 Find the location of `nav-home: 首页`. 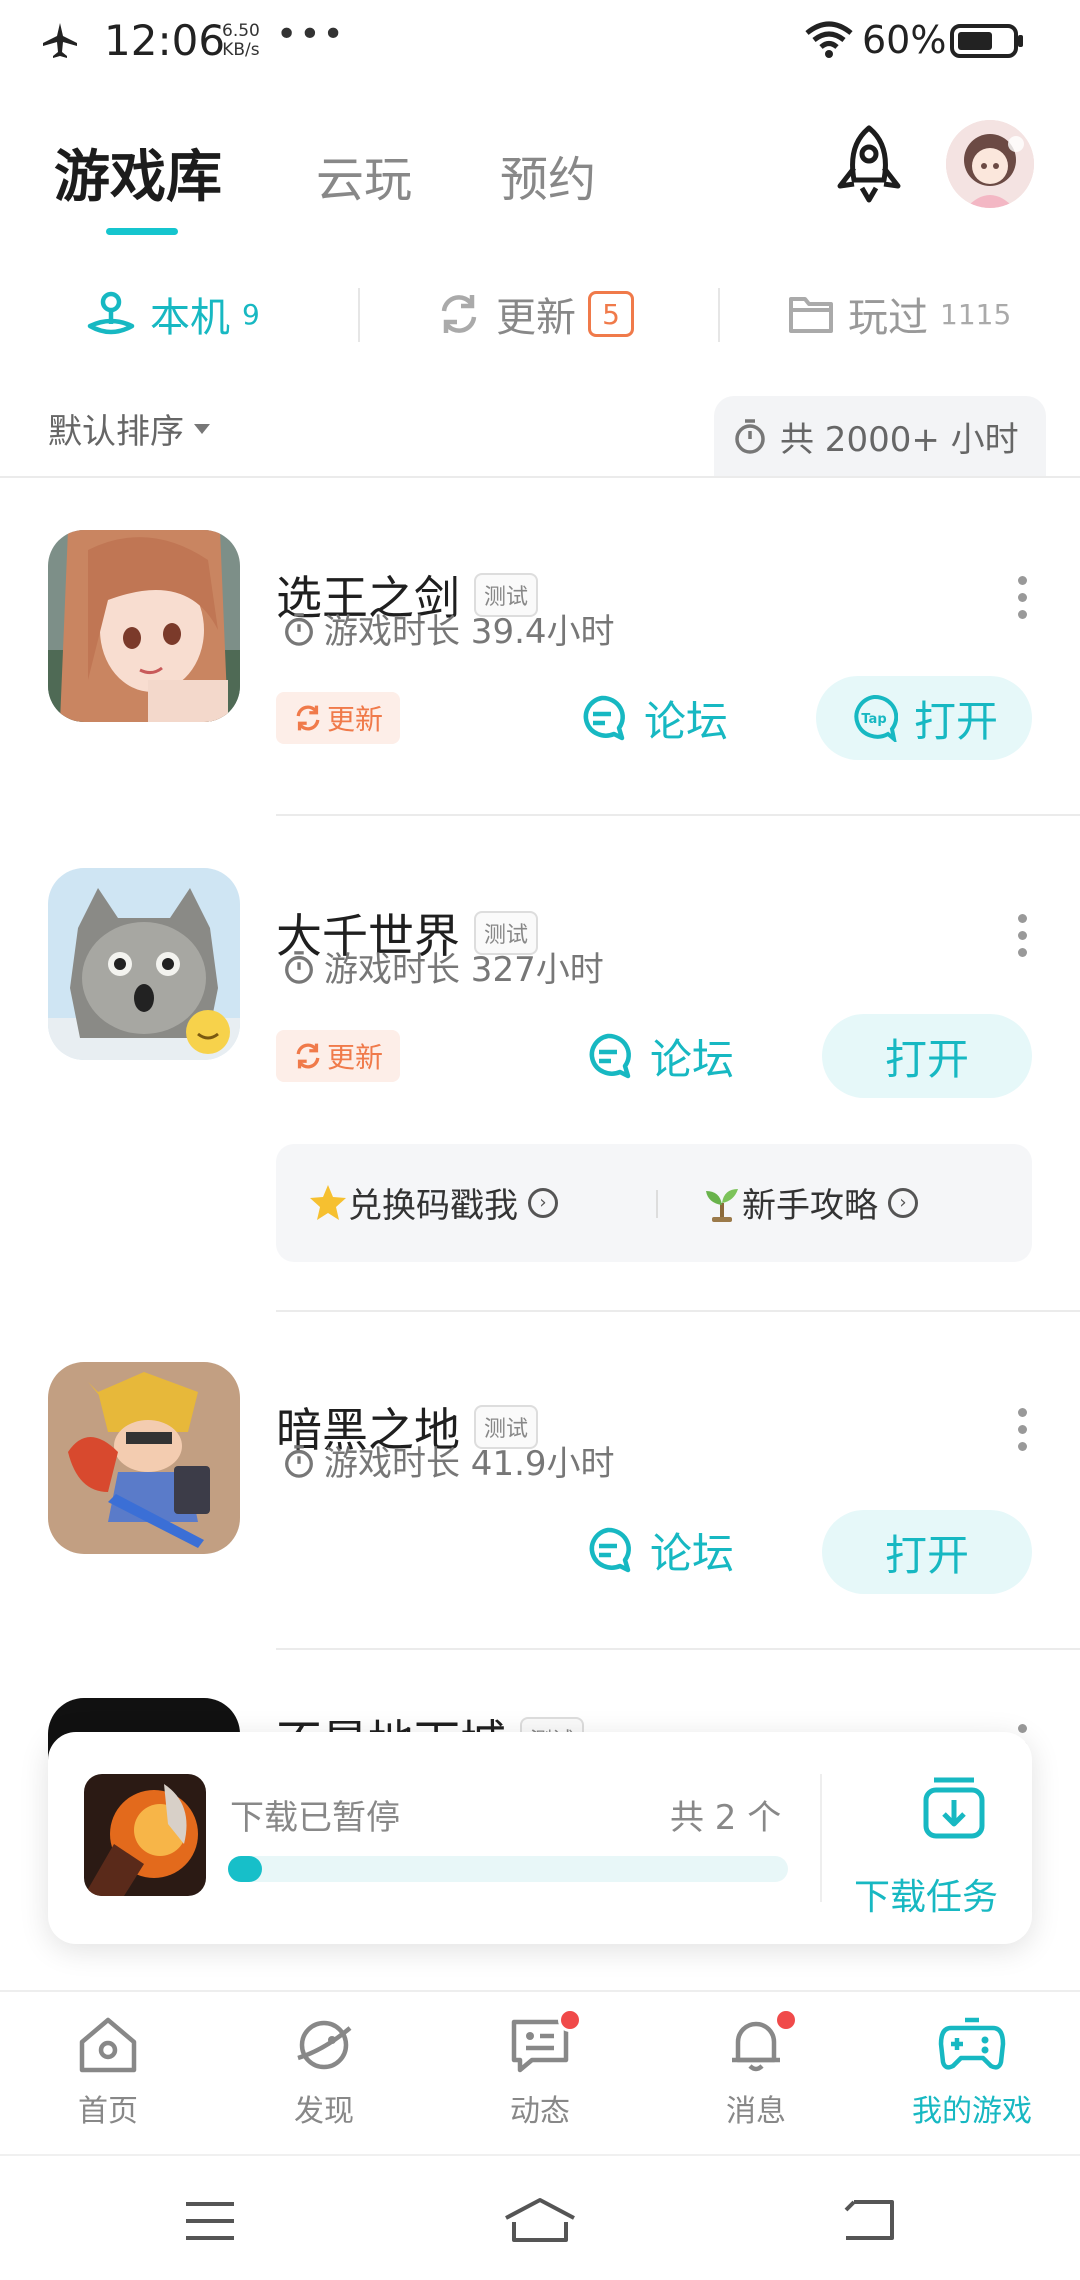

nav-home: 首页 is located at coordinates (108, 2072).